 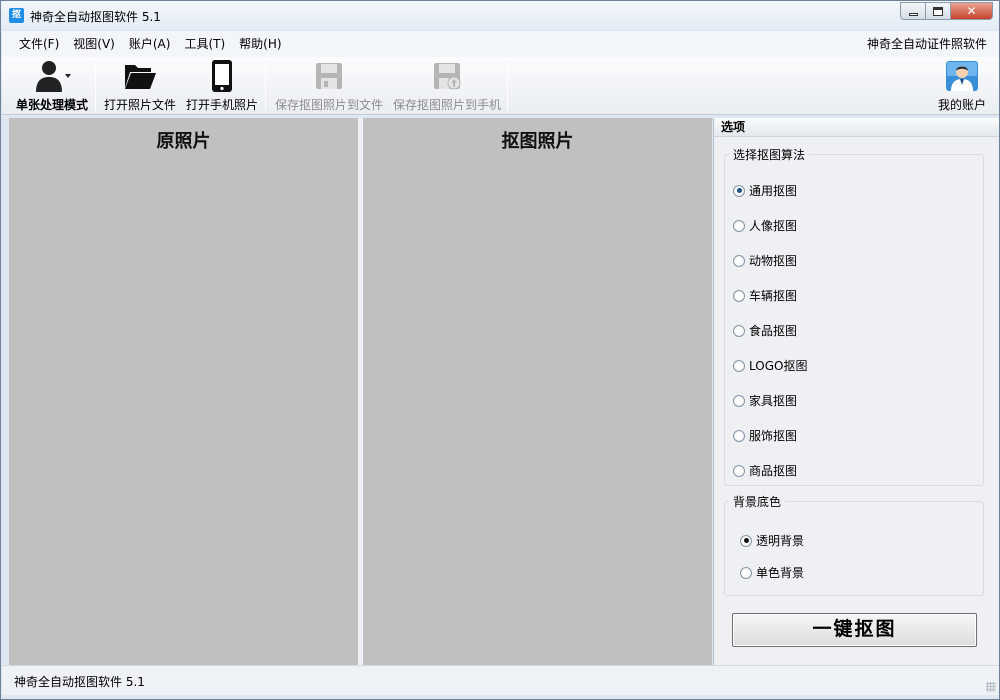 What do you see at coordinates (854, 544) in the screenshot?
I see `background-group: 背景底色 透明背景单色背景` at bounding box center [854, 544].